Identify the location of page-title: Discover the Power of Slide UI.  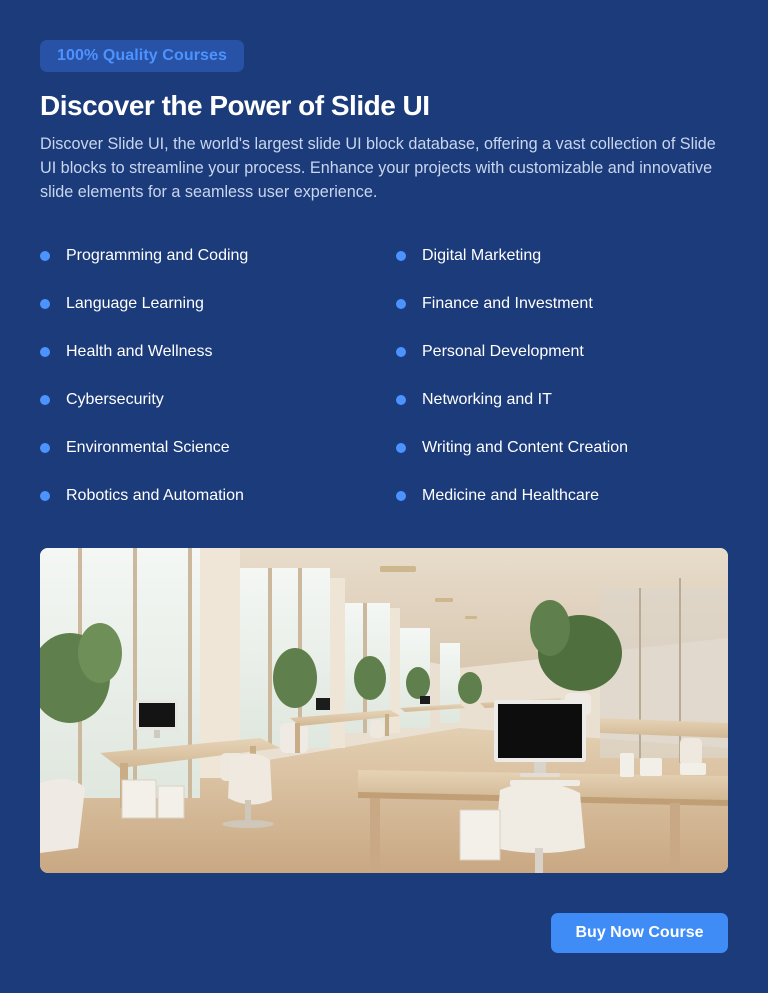
(235, 105).